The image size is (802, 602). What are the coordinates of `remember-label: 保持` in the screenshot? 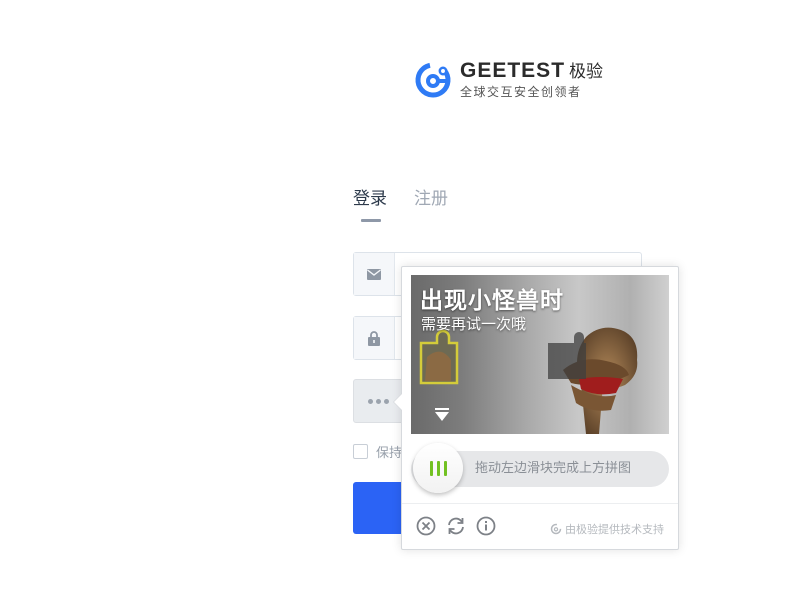 It's located at (389, 453).